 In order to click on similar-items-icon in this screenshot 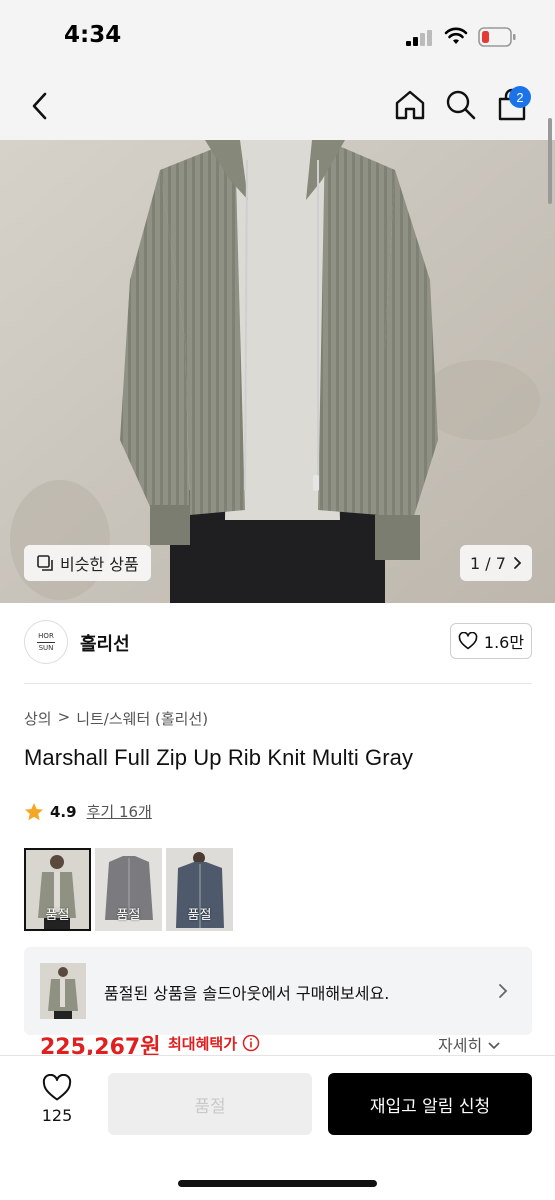, I will do `click(45, 563)`.